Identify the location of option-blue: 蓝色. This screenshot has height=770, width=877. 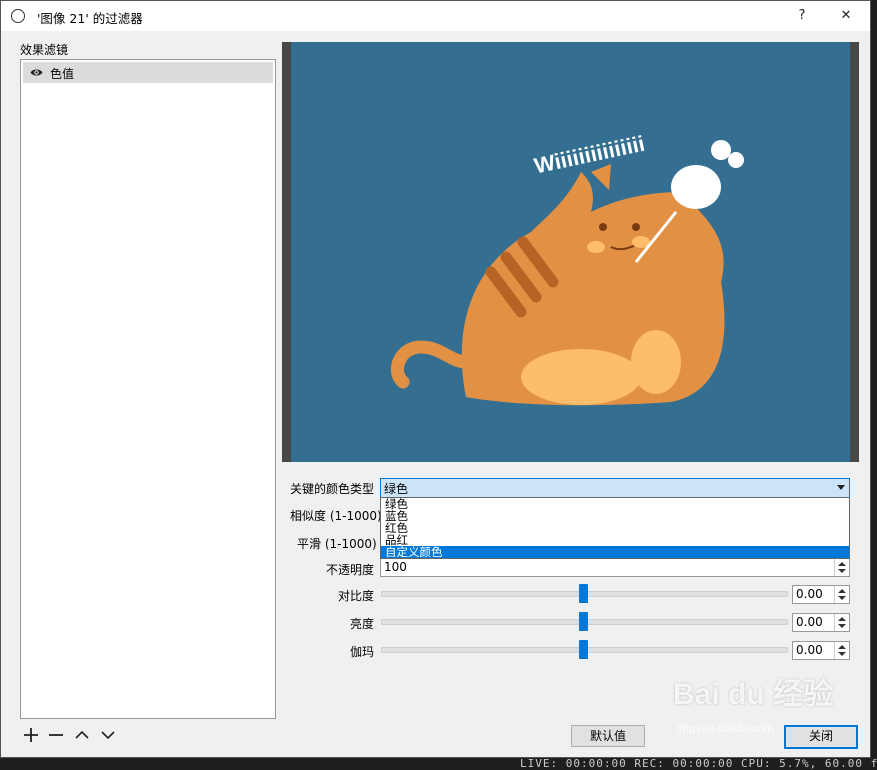
(615, 516).